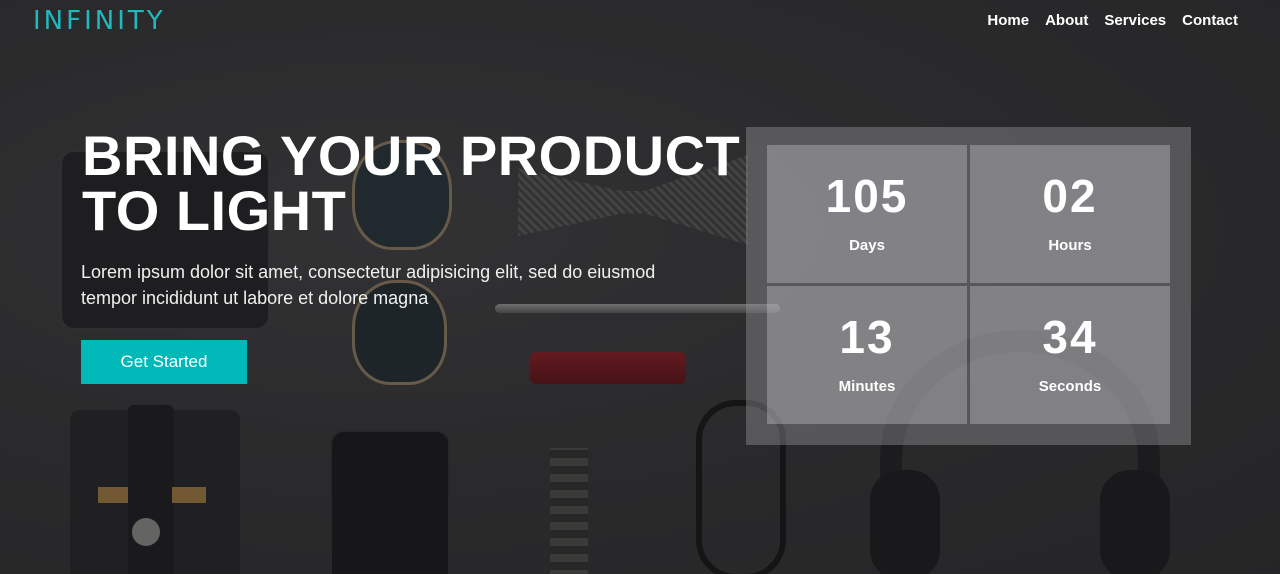 This screenshot has height=574, width=1280. I want to click on nav-link-contact: Contact, so click(1210, 20).